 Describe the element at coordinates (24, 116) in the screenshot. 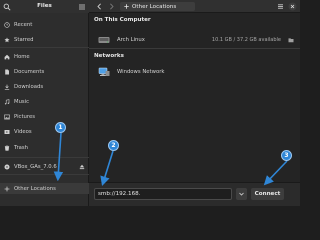

I see `sidebar-item-label: Pictures` at that location.